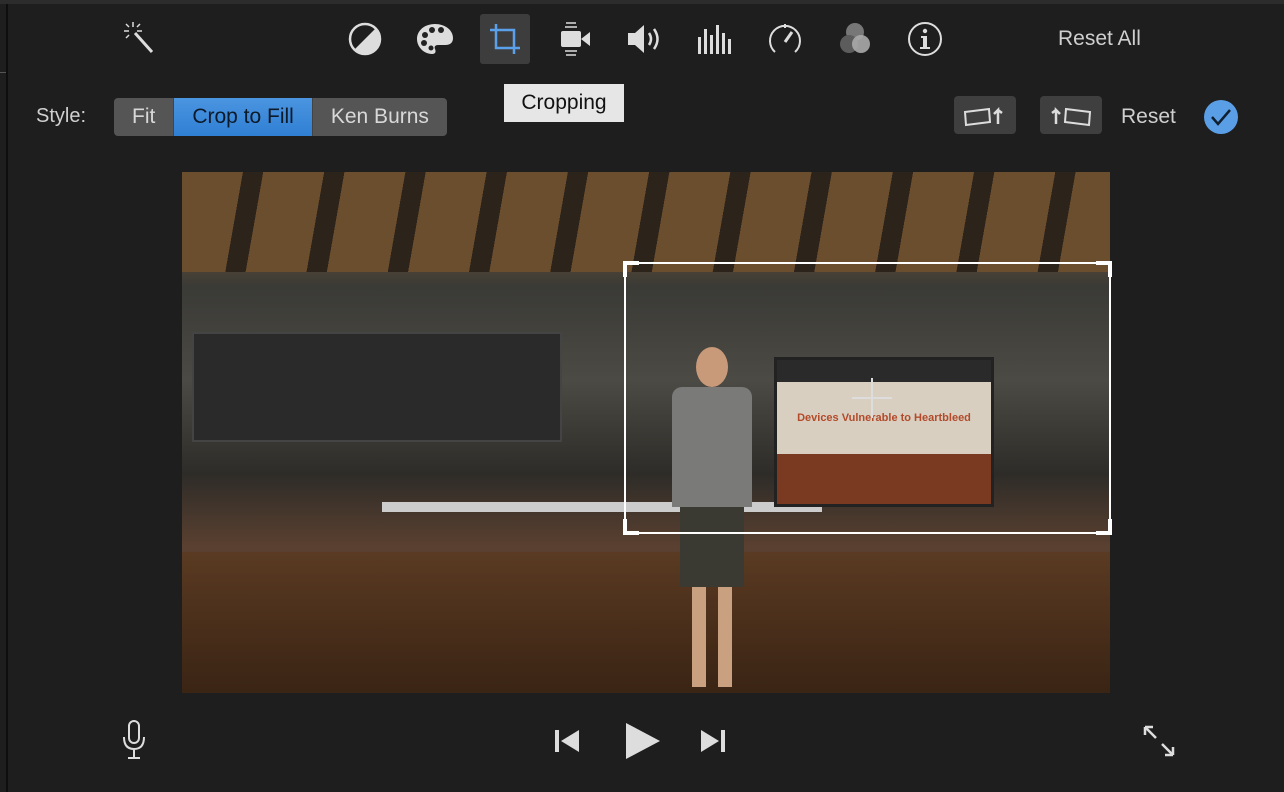 The width and height of the screenshot is (1284, 792). I want to click on crop-handle-top-right, so click(1104, 269).